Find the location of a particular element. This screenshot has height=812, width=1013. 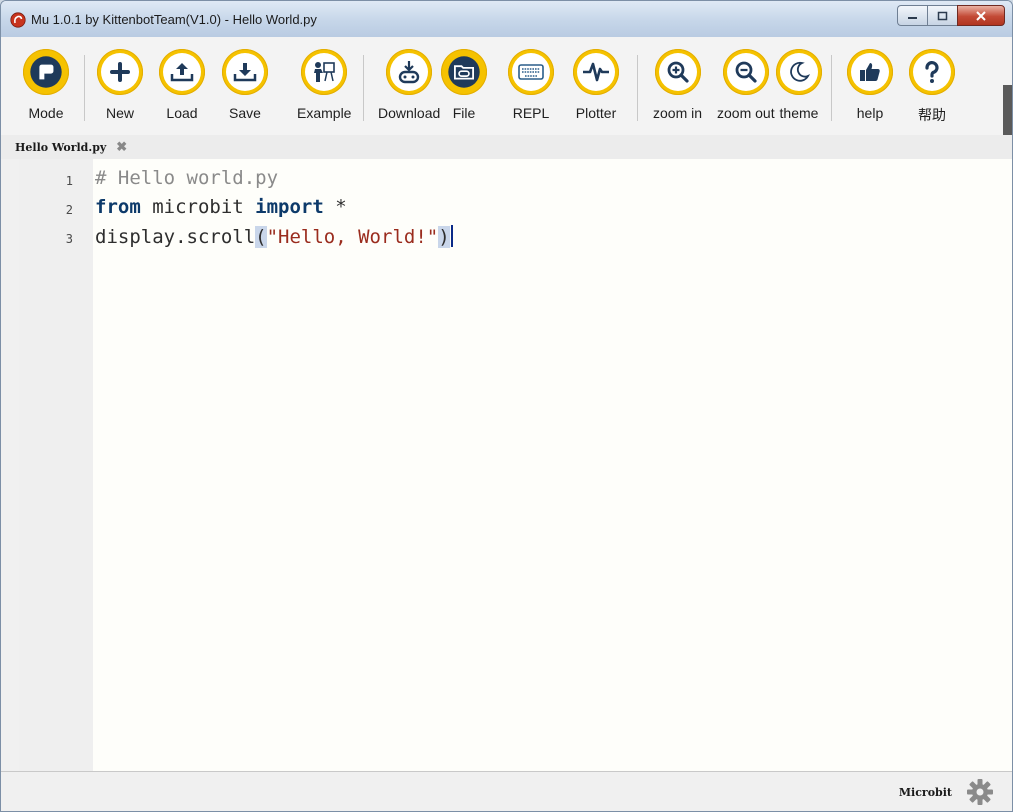

code-token: "Hello, World!" is located at coordinates (352, 237).